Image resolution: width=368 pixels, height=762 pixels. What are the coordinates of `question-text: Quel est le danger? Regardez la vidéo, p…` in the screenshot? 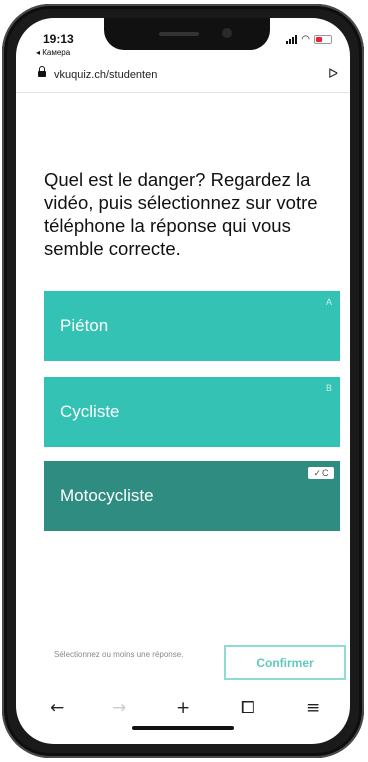 It's located at (181, 214).